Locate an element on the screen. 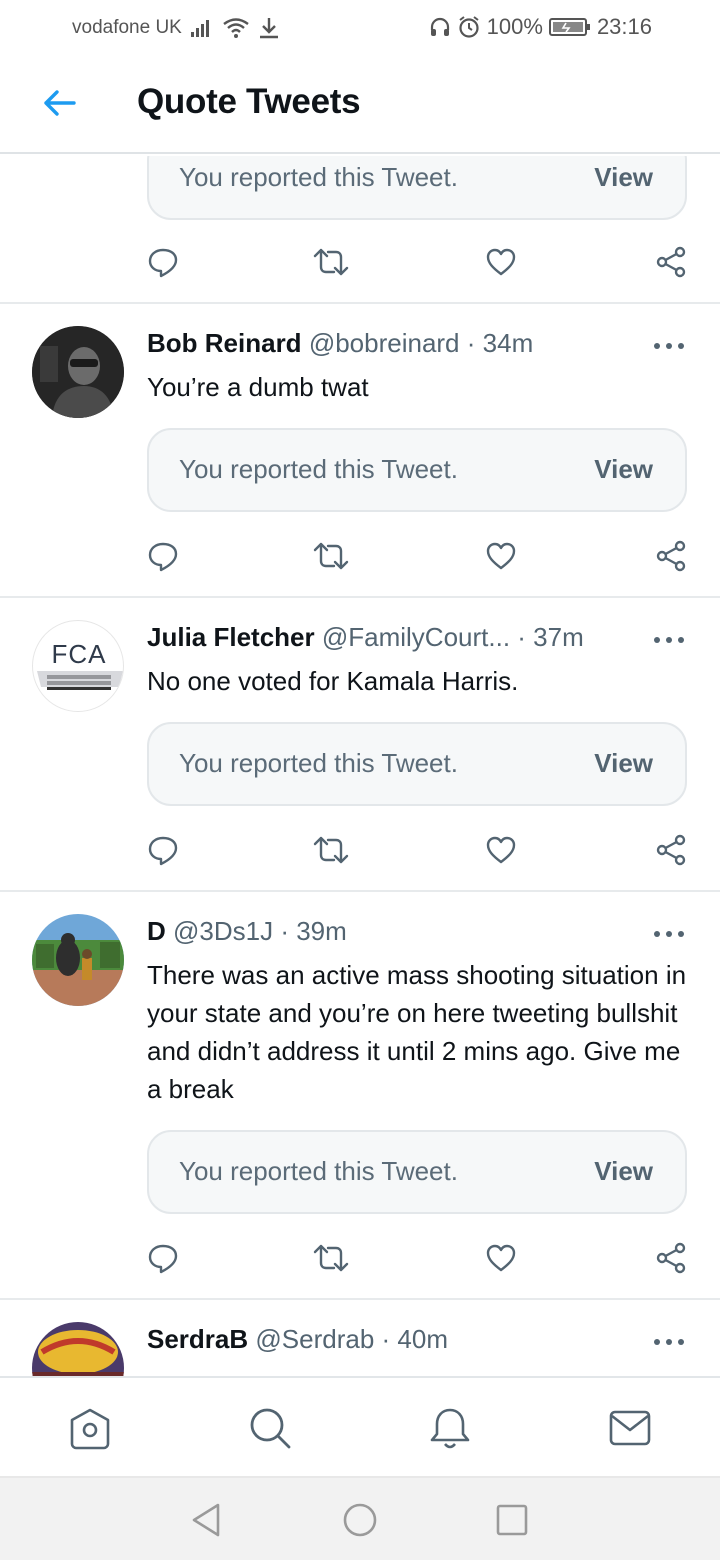 The width and height of the screenshot is (720, 1560). system-back-button is located at coordinates (206, 1520).